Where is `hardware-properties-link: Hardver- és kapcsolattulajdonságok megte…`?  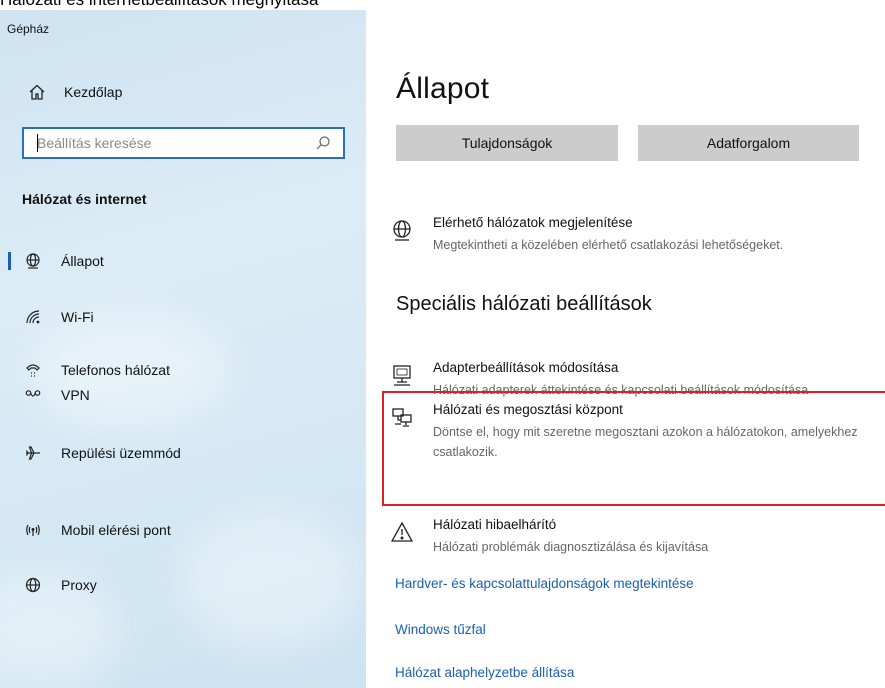
hardware-properties-link: Hardver- és kapcsolattulajdonságok megte… is located at coordinates (544, 583).